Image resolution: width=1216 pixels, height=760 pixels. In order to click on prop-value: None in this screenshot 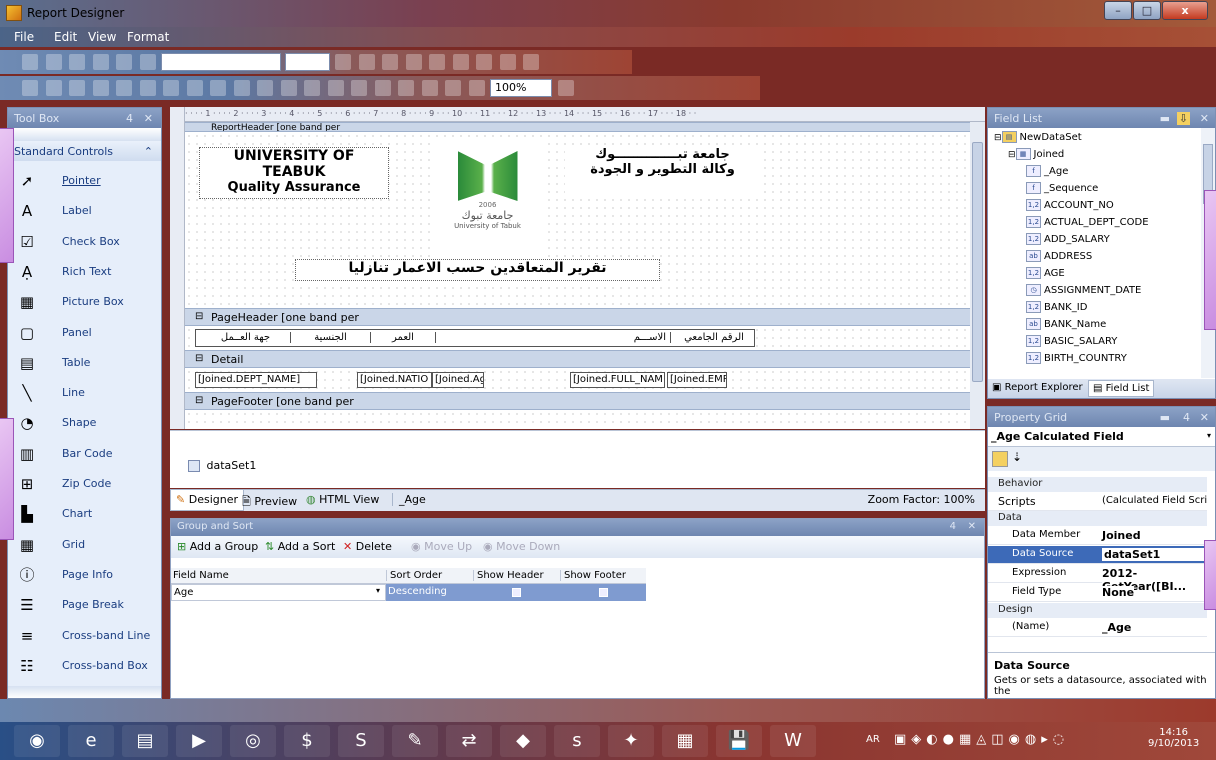, I will do `click(1118, 592)`.